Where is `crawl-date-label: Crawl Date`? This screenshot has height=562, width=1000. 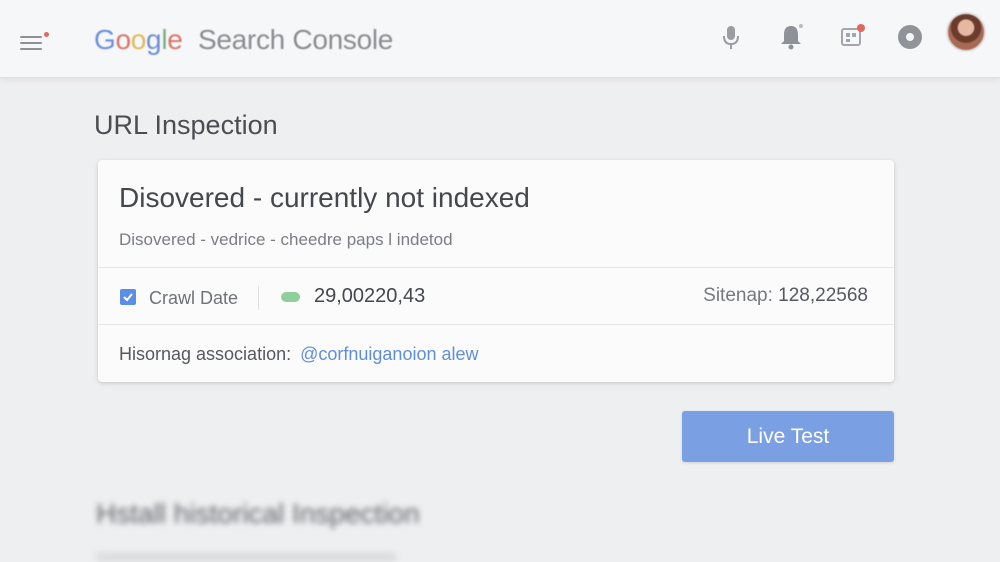
crawl-date-label: Crawl Date is located at coordinates (194, 298).